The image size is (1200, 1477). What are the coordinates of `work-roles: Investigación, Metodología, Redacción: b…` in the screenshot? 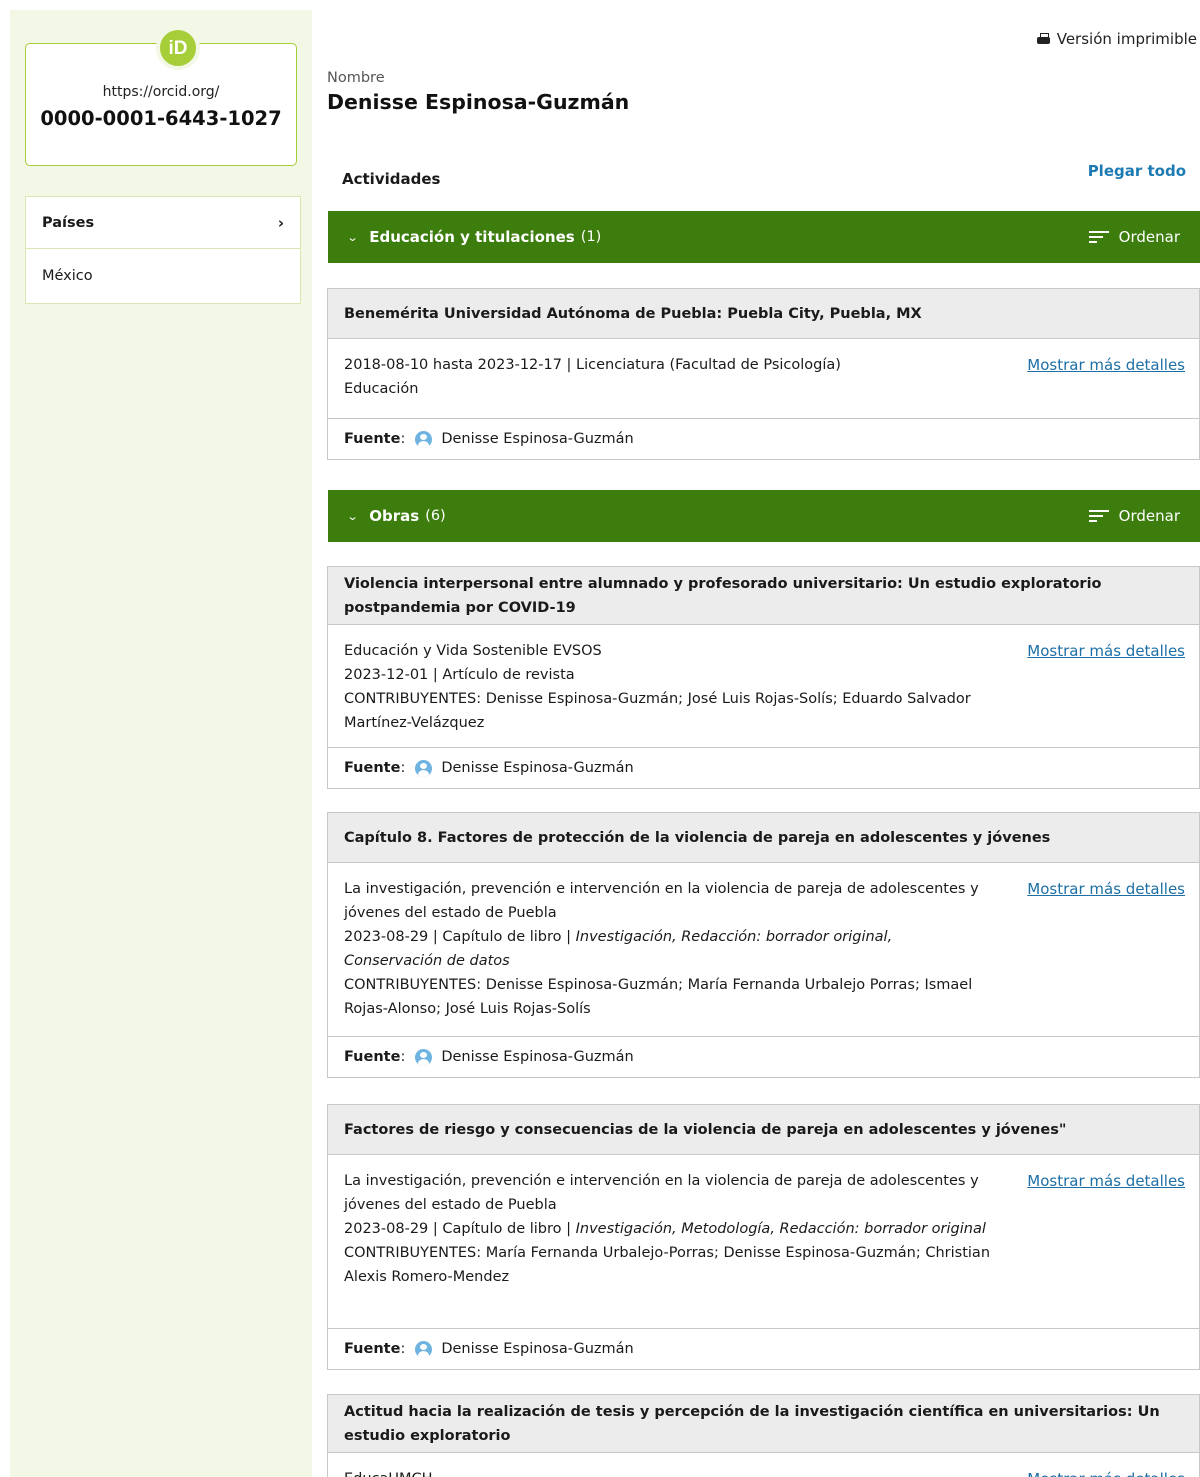 It's located at (780, 1229).